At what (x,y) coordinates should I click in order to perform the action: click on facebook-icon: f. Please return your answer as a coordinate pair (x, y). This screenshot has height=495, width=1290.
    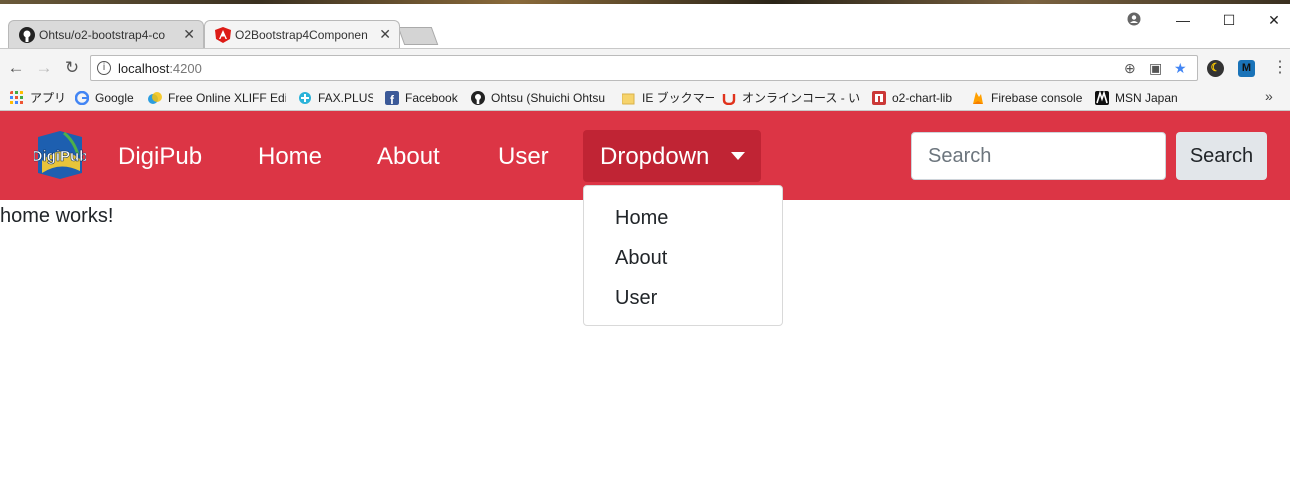
    Looking at the image, I should click on (392, 98).